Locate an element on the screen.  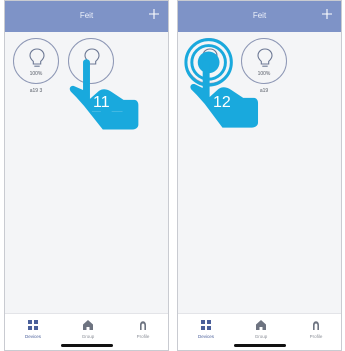
device-tile: 100% a19 is located at coordinates (264, 69).